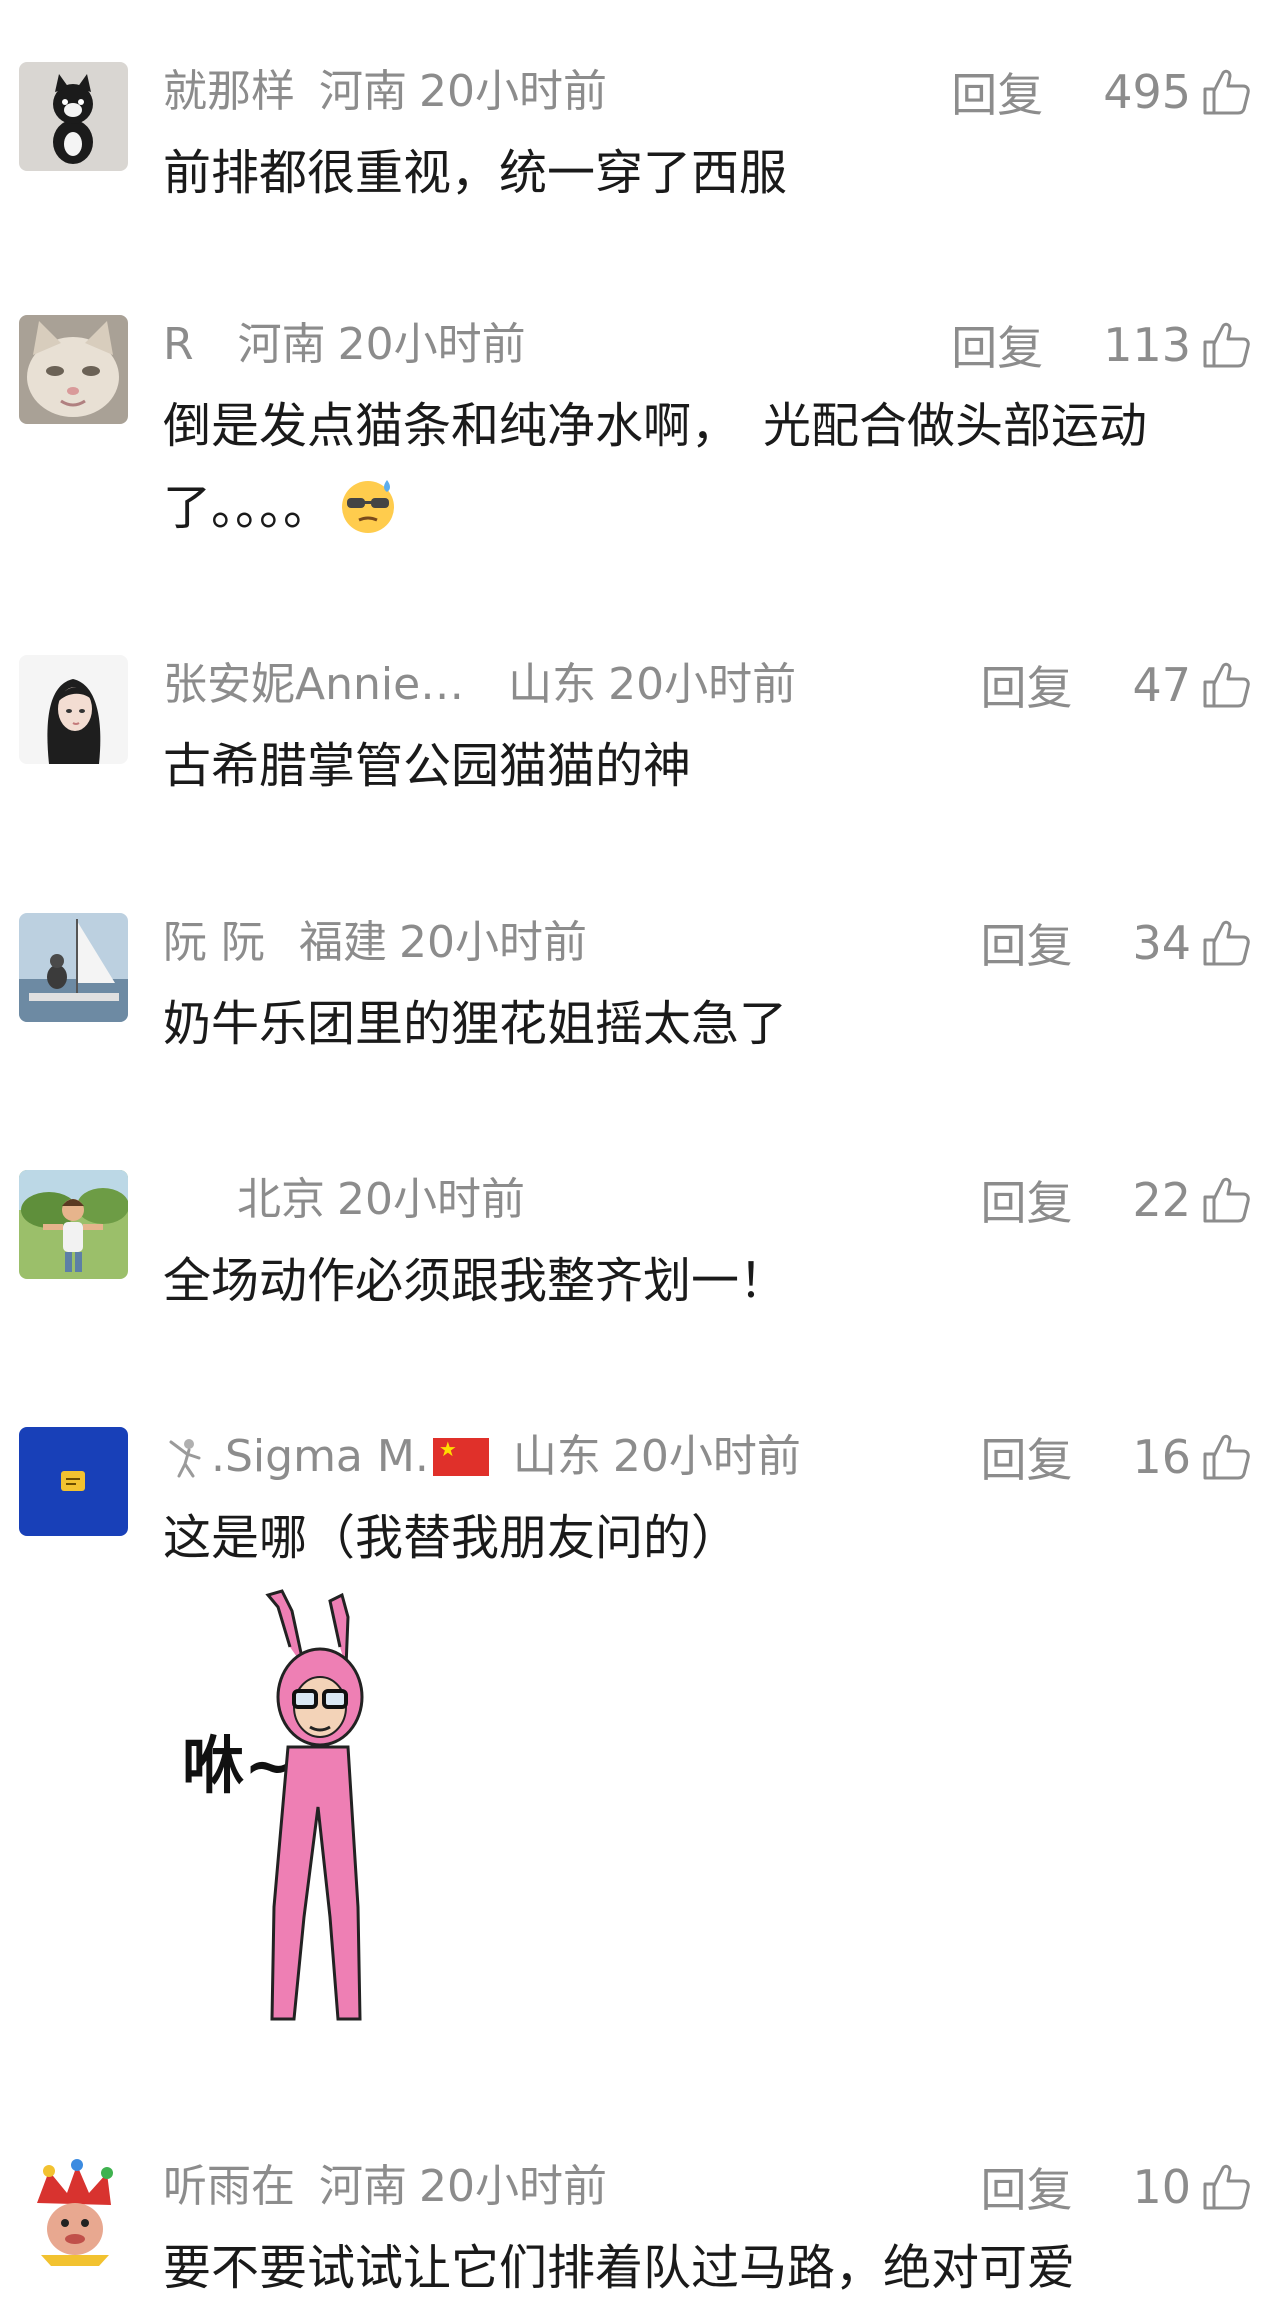 The width and height of the screenshot is (1269, 2318). Describe the element at coordinates (229, 2187) in the screenshot. I see `username: 听雨在` at that location.